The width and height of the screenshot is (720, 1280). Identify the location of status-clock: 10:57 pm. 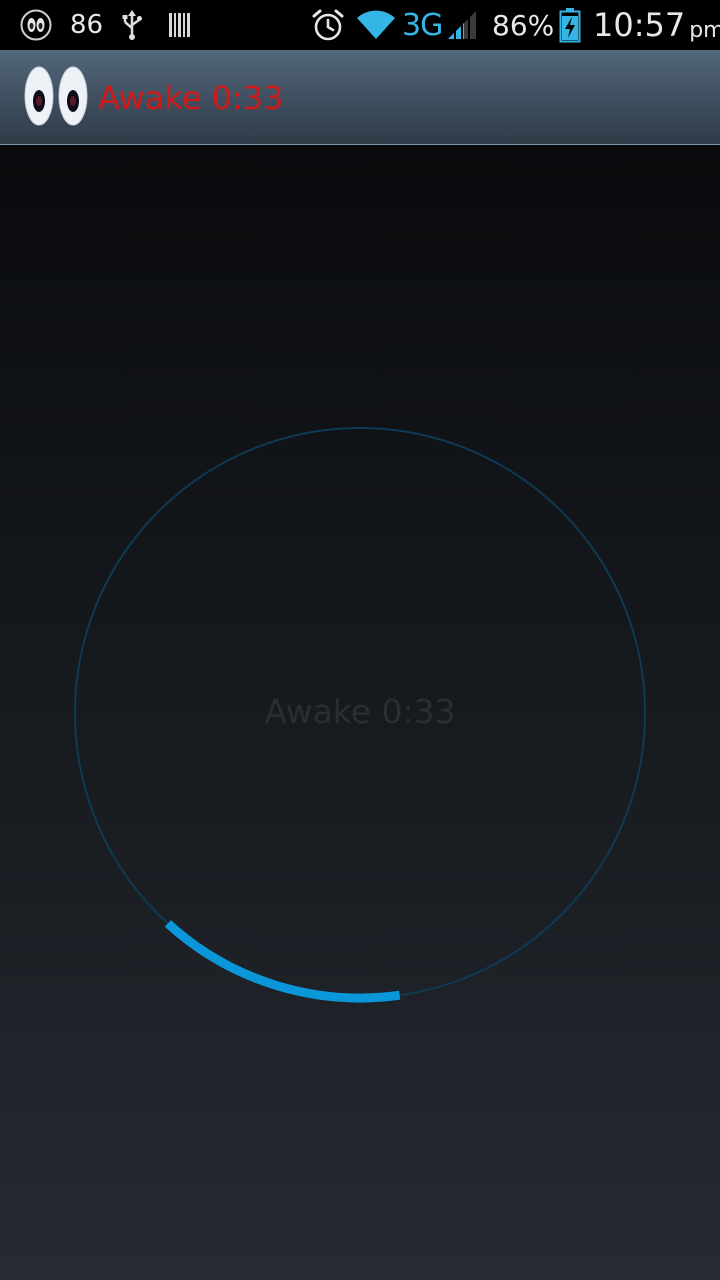
(656, 25).